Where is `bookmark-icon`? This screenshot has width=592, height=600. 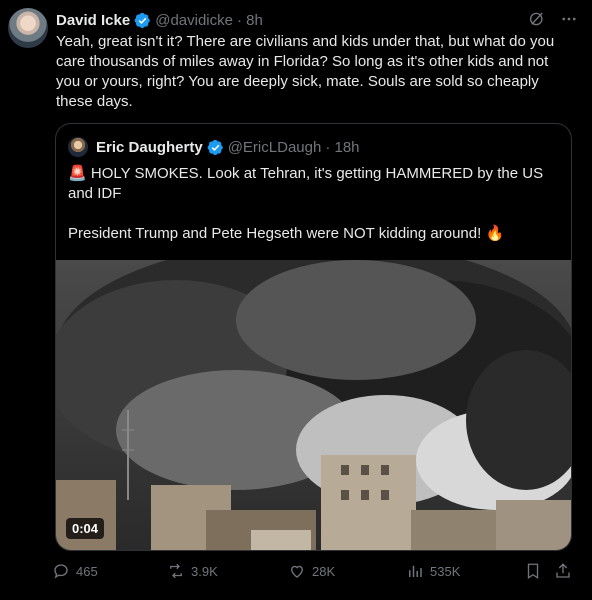
bookmark-icon is located at coordinates (533, 571).